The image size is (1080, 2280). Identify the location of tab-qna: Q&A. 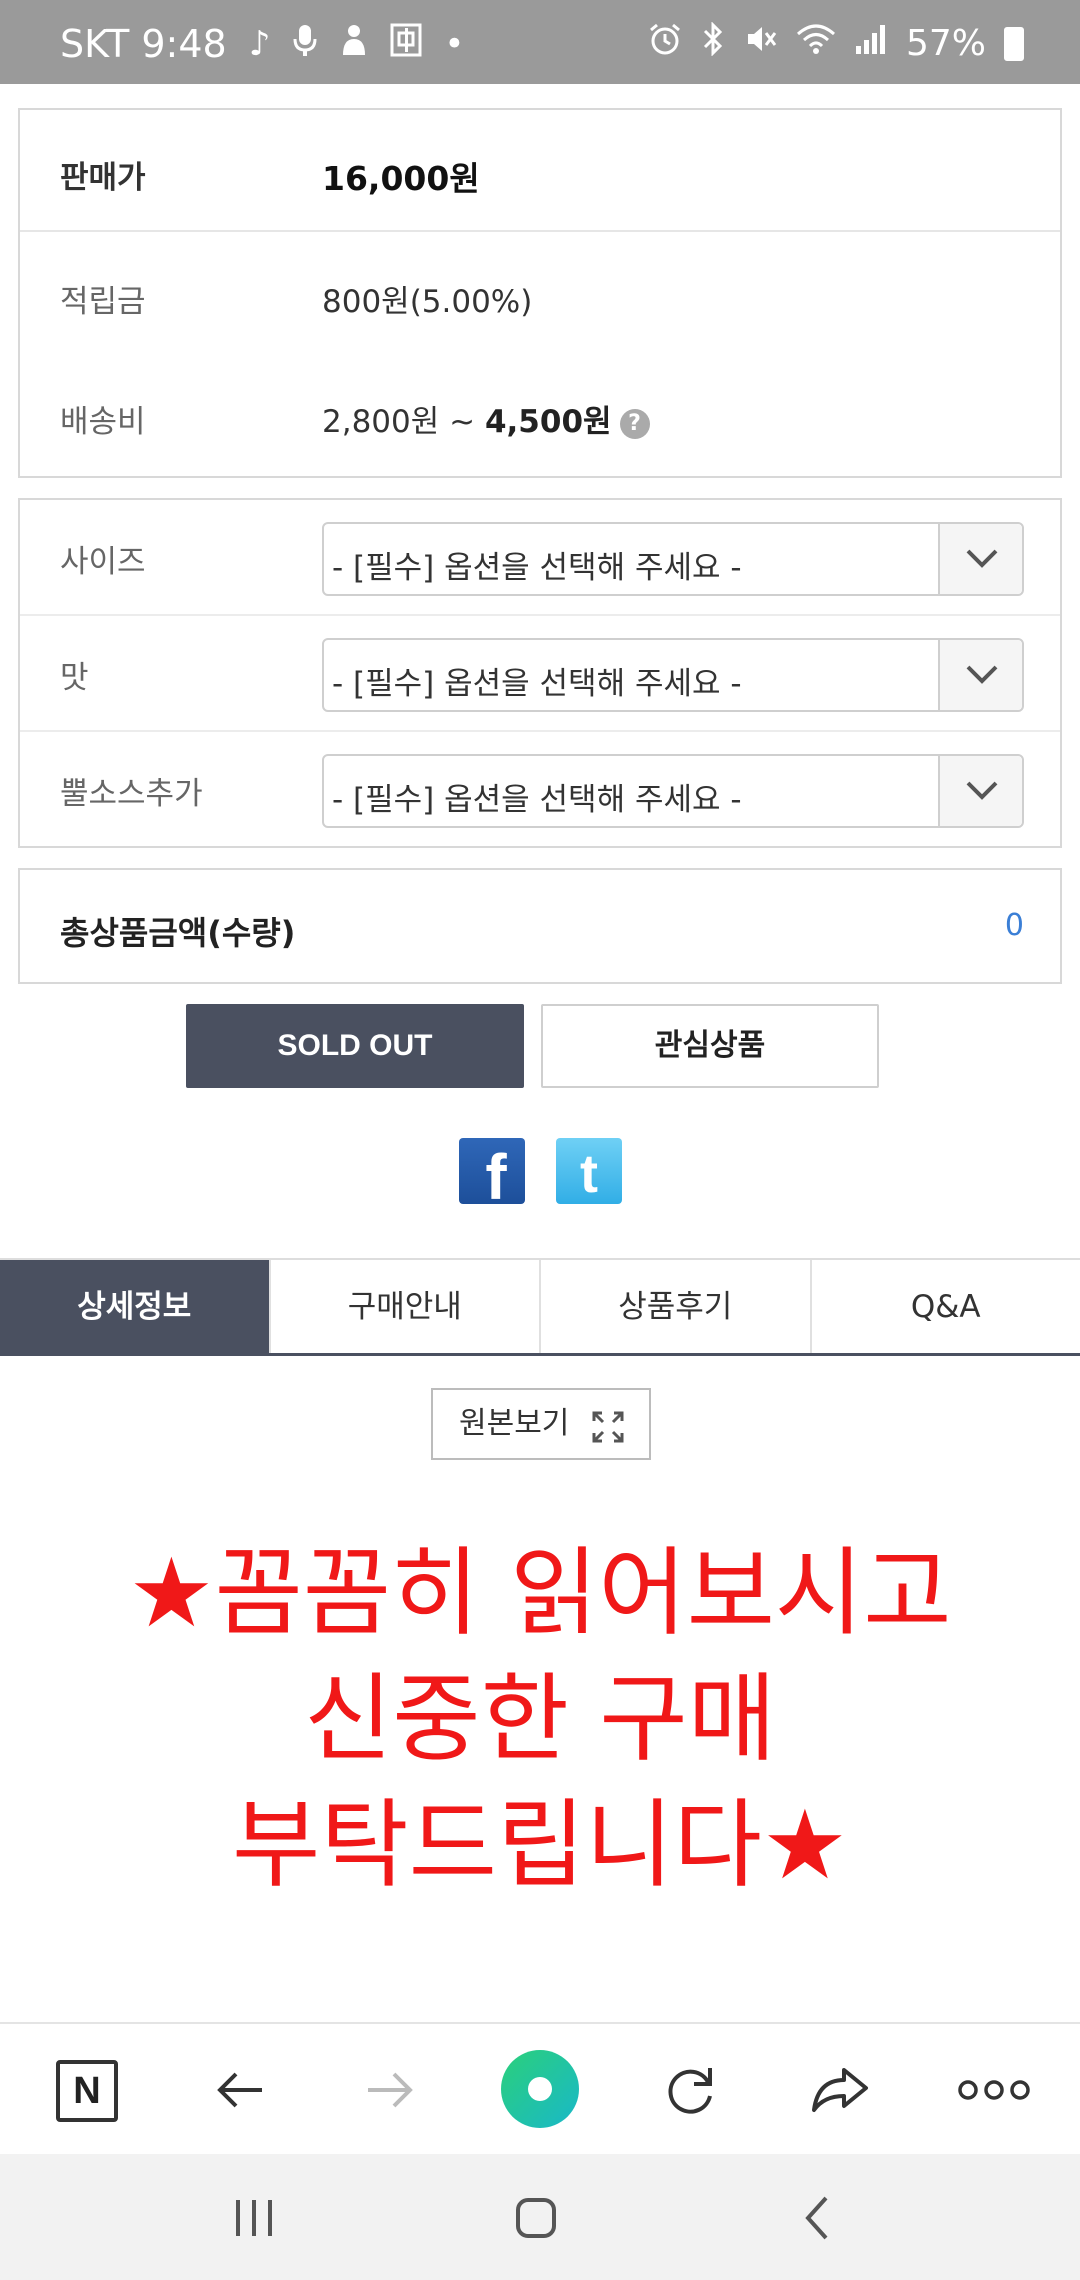
(945, 1306).